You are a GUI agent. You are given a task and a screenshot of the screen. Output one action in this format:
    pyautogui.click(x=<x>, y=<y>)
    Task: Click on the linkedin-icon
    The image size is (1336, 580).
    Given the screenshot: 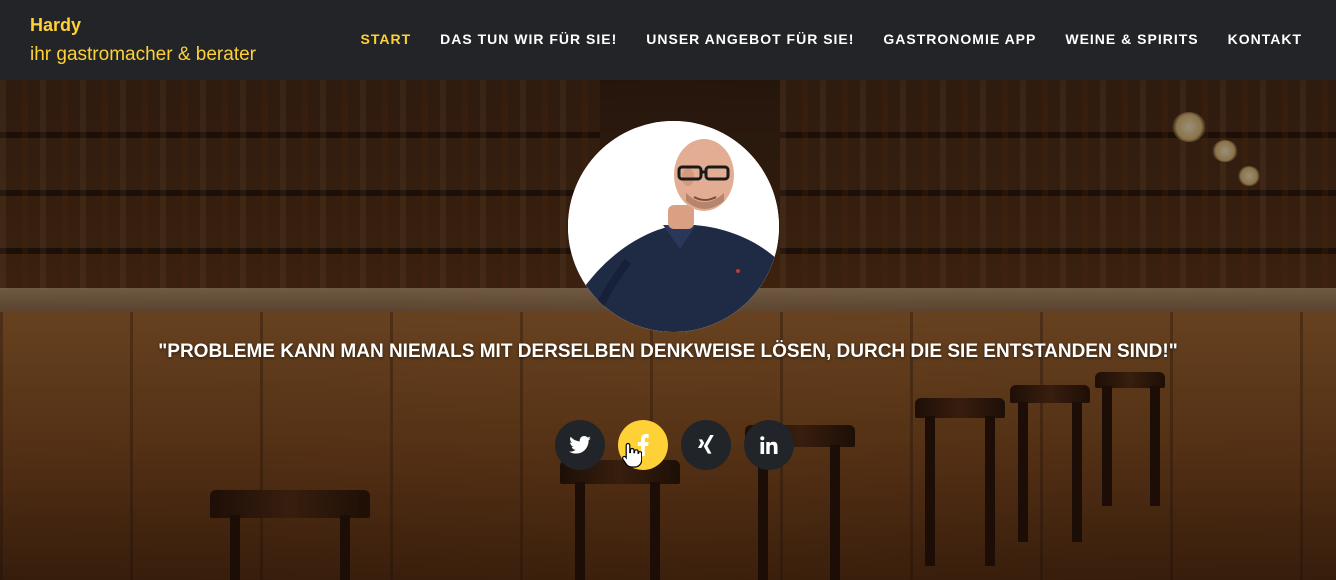 What is the action you would take?
    pyautogui.click(x=769, y=445)
    